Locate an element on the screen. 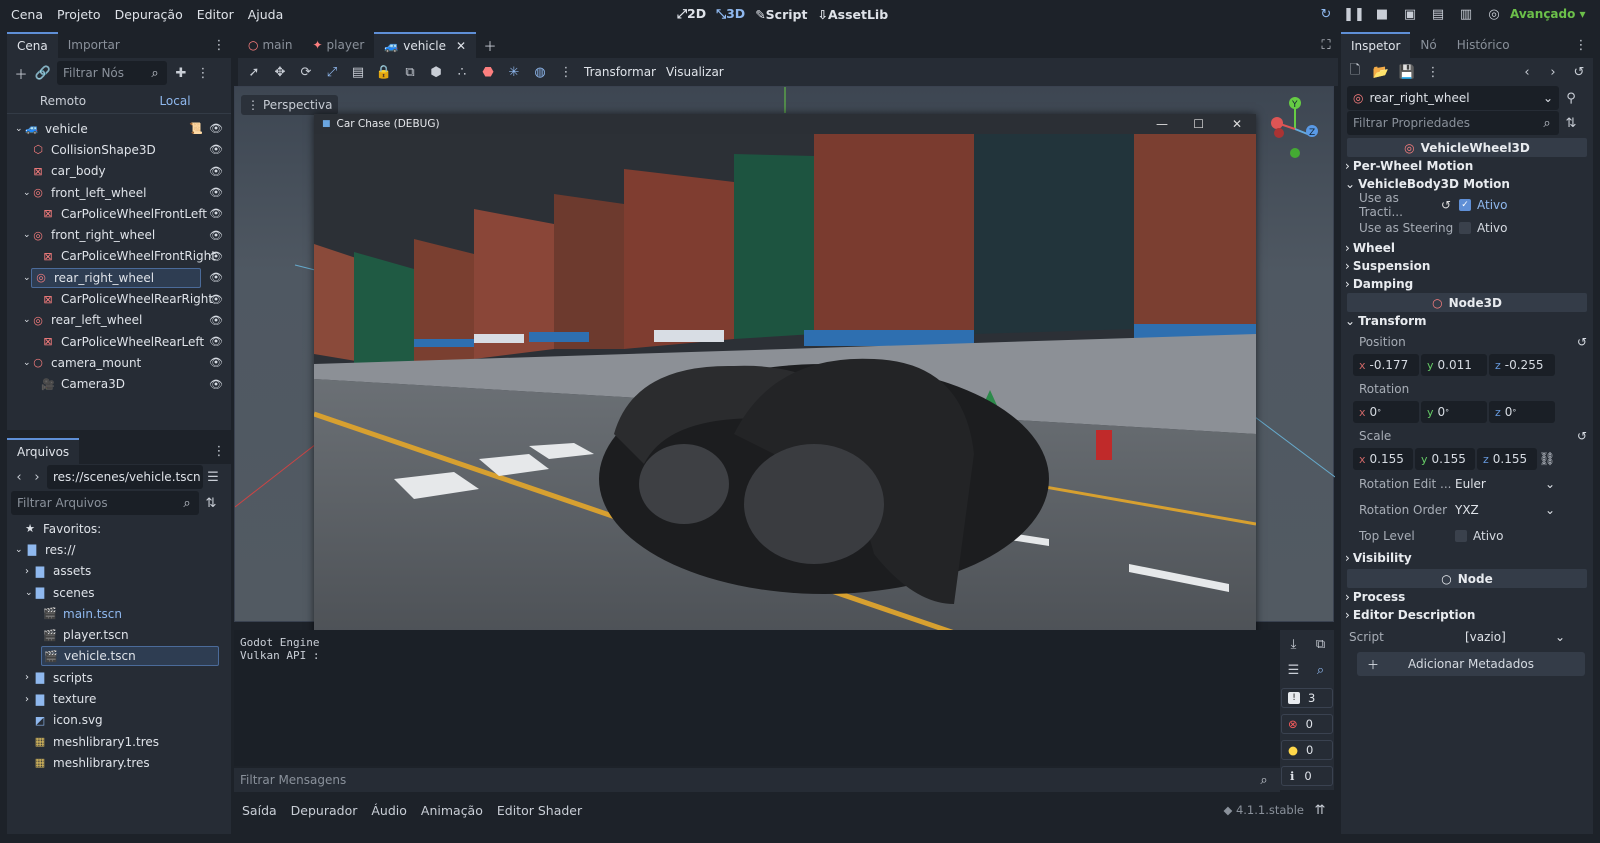  tree-node-carpolicewheelrearleft: ⊠ CarPoliceWheelRearLeft 👁 is located at coordinates (119, 341).